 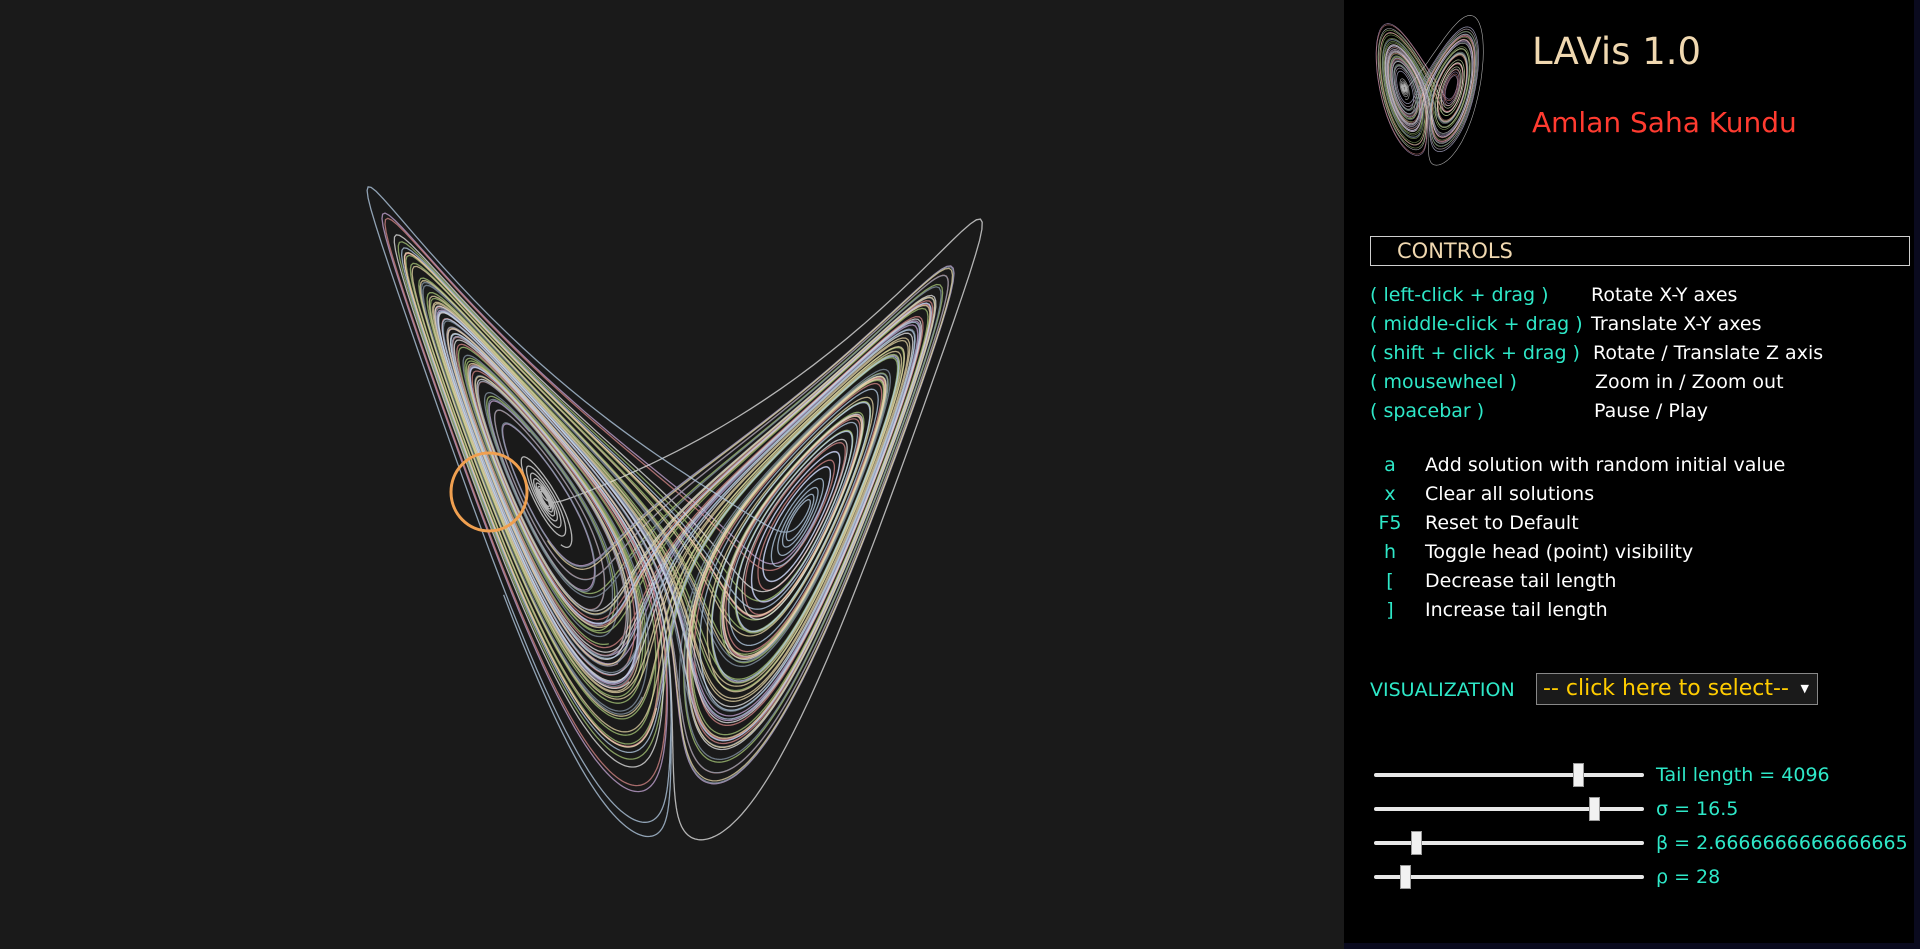 I want to click on visualization-select: -- click here to select-- ▼, so click(x=1677, y=689).